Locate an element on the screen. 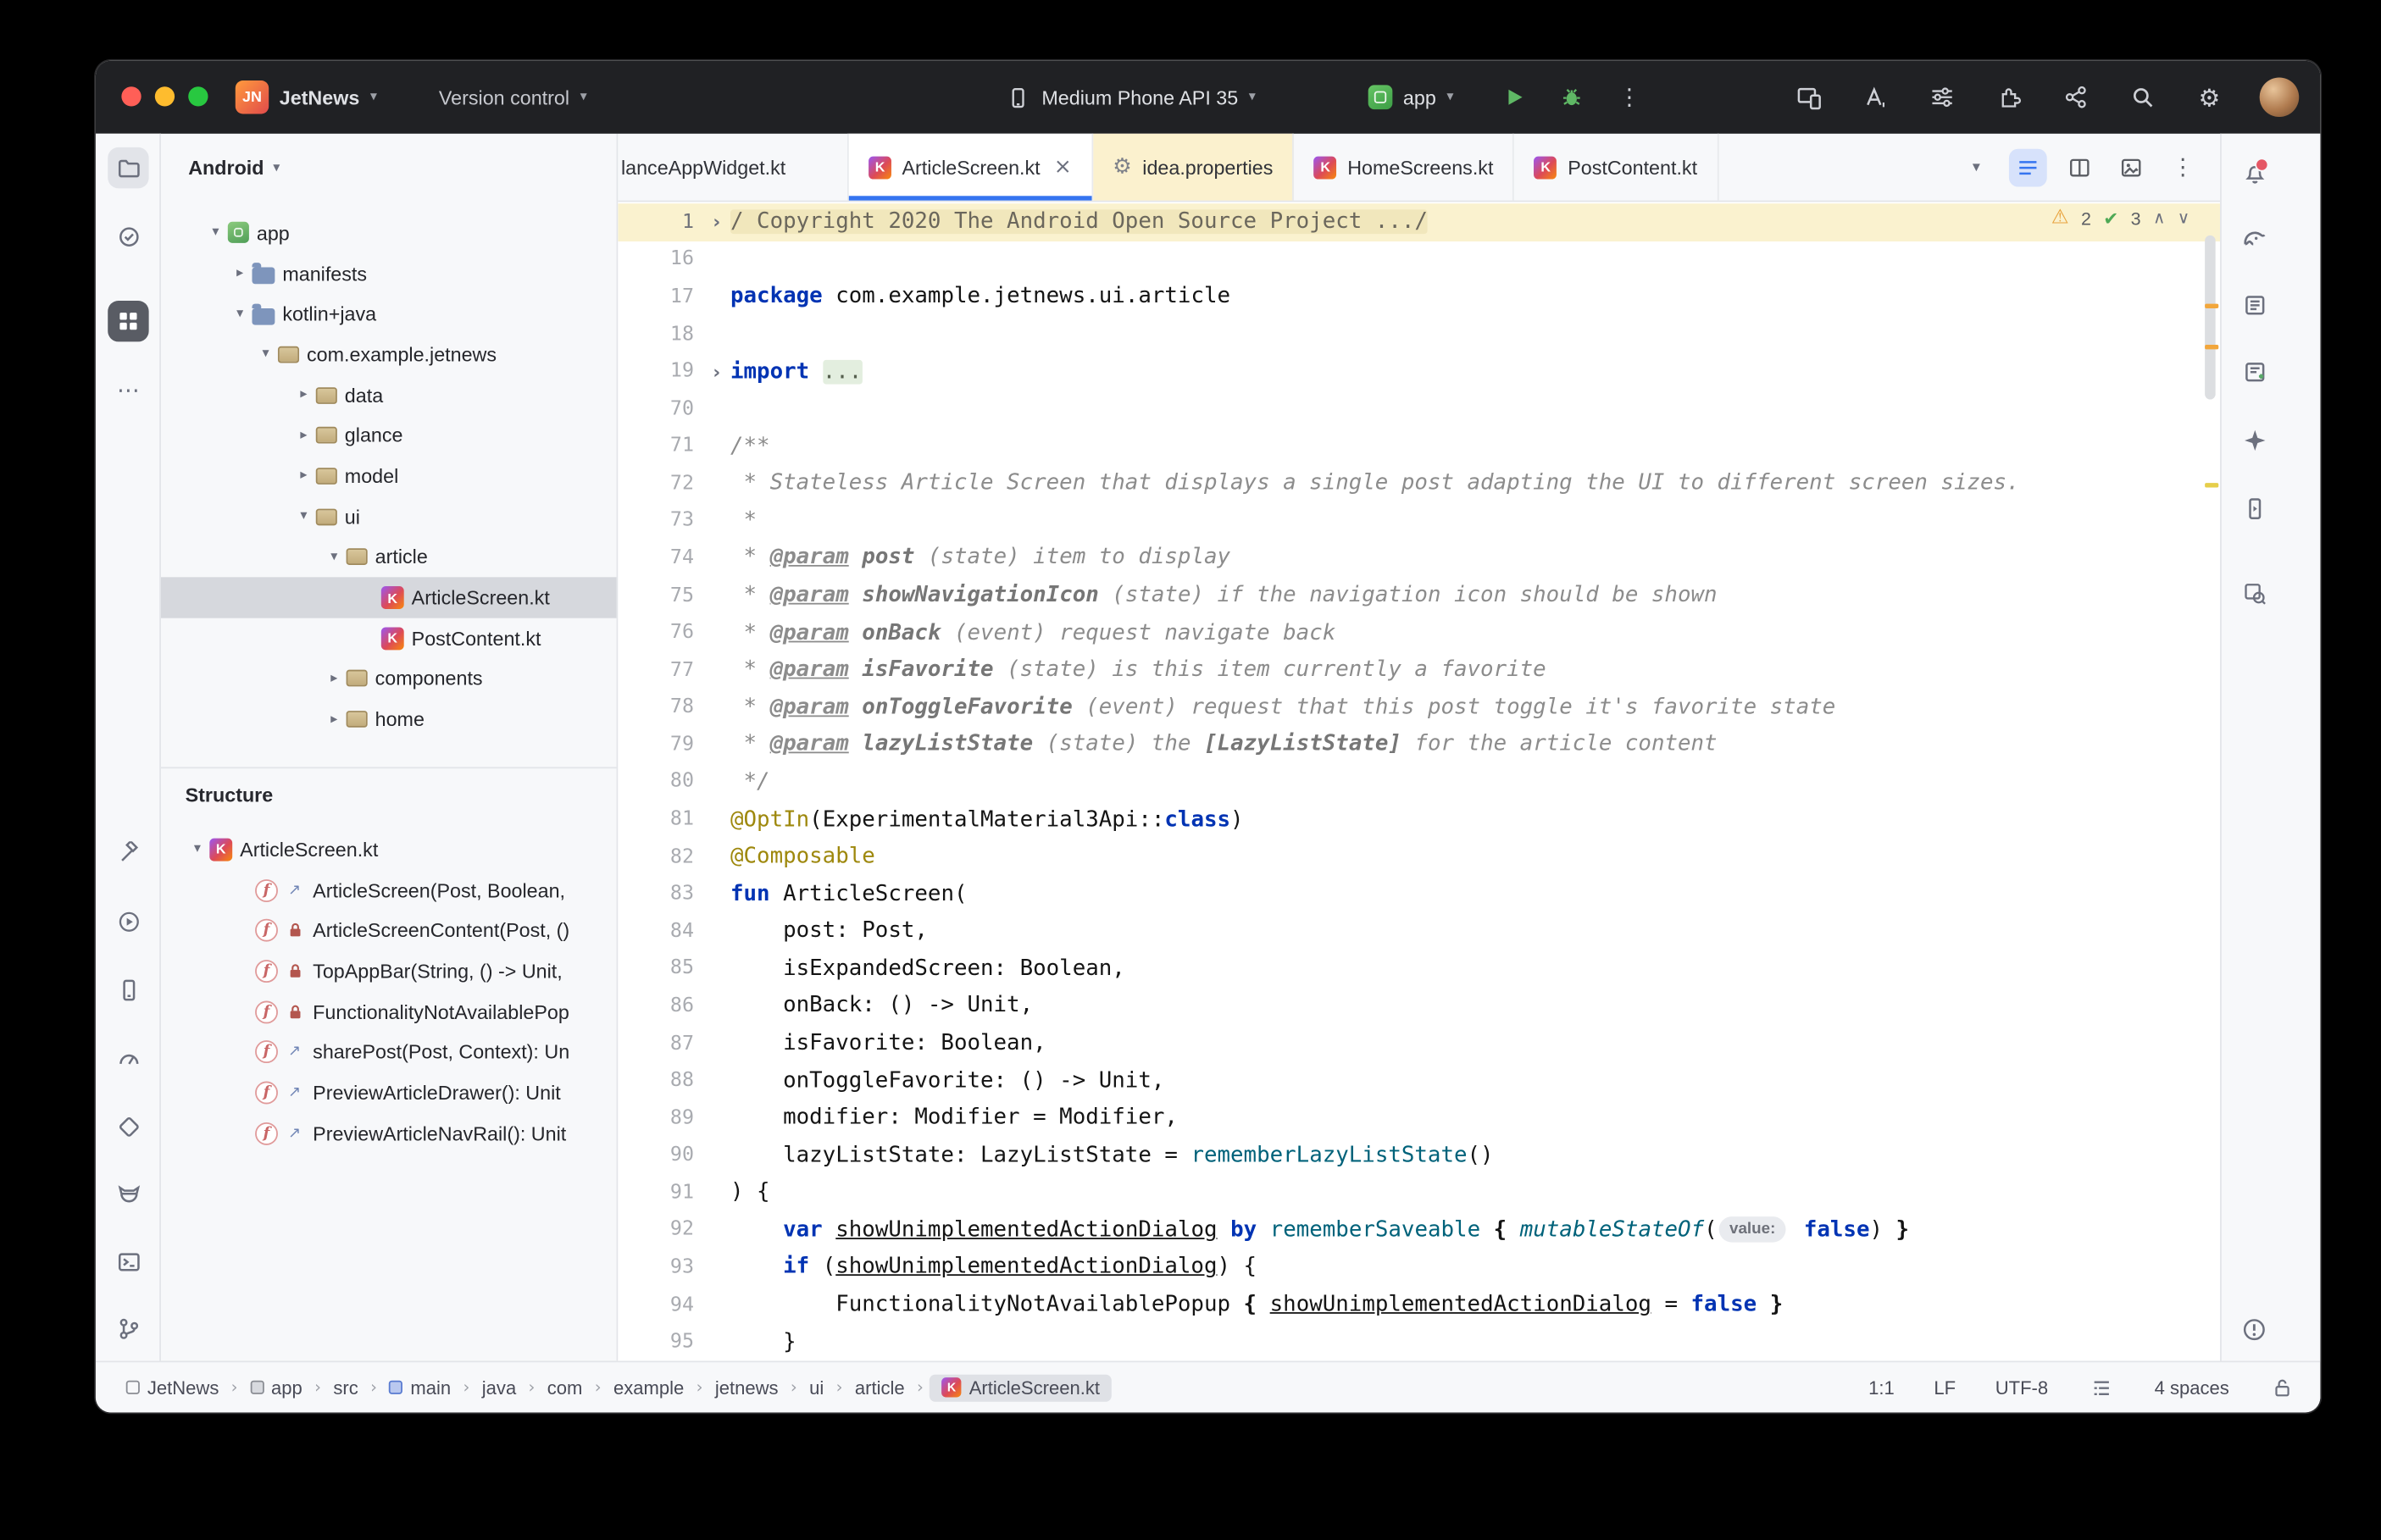 This screenshot has height=1540, width=2381. code-view-icon is located at coordinates (2027, 166).